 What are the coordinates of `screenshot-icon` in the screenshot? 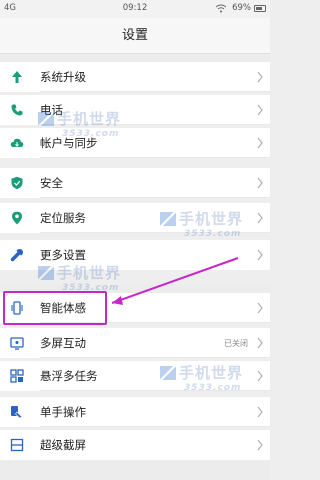 It's located at (17, 445).